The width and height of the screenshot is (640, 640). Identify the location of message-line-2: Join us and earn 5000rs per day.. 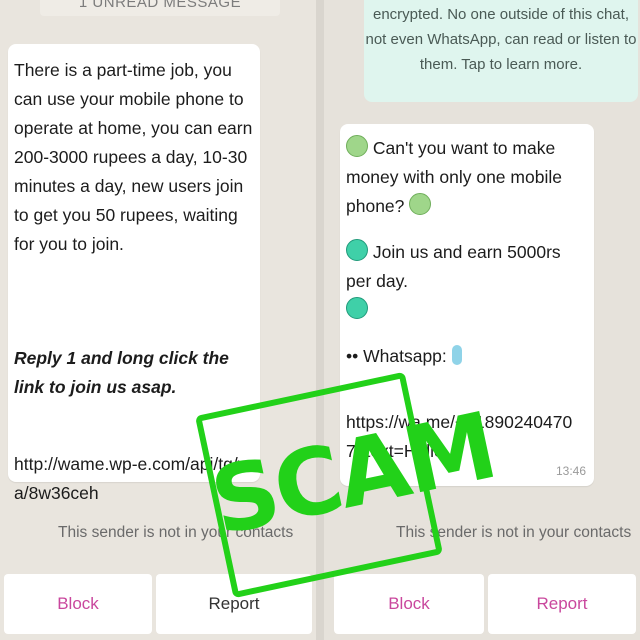
(466, 281).